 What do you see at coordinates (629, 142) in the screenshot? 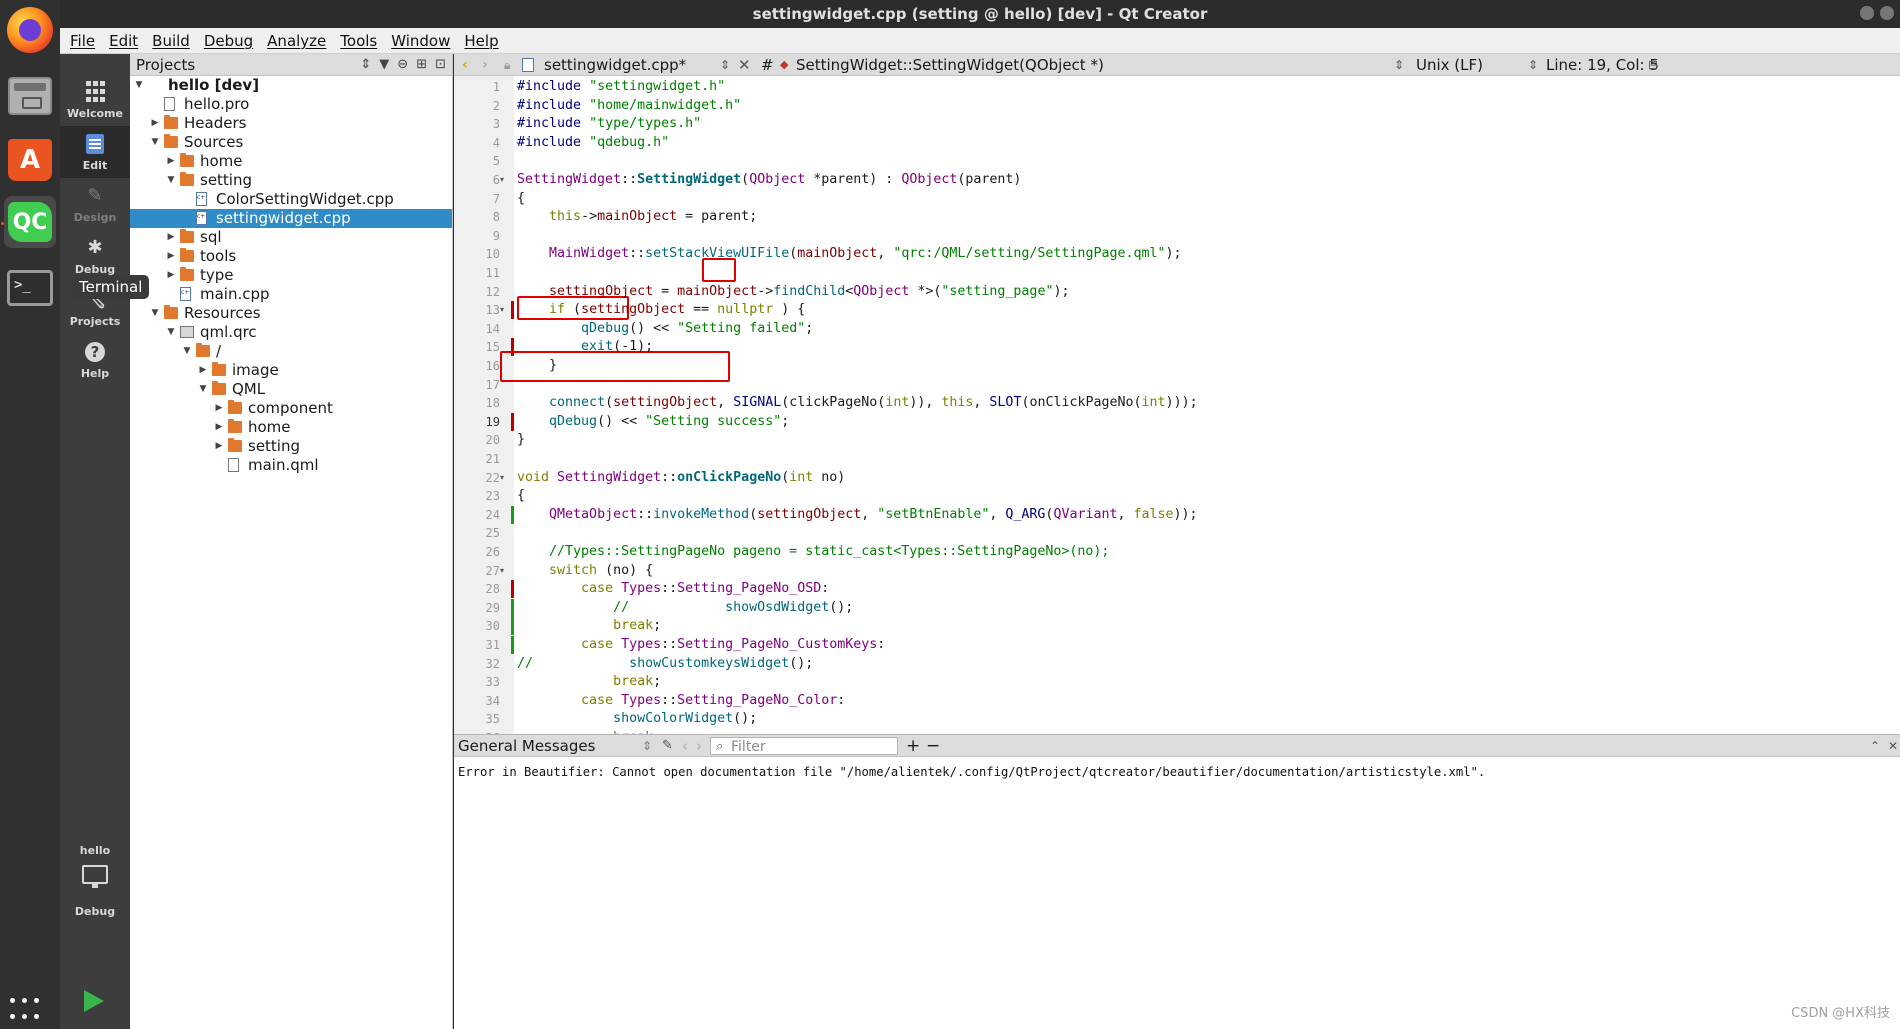
I see `code-token: "qdebug.h"` at bounding box center [629, 142].